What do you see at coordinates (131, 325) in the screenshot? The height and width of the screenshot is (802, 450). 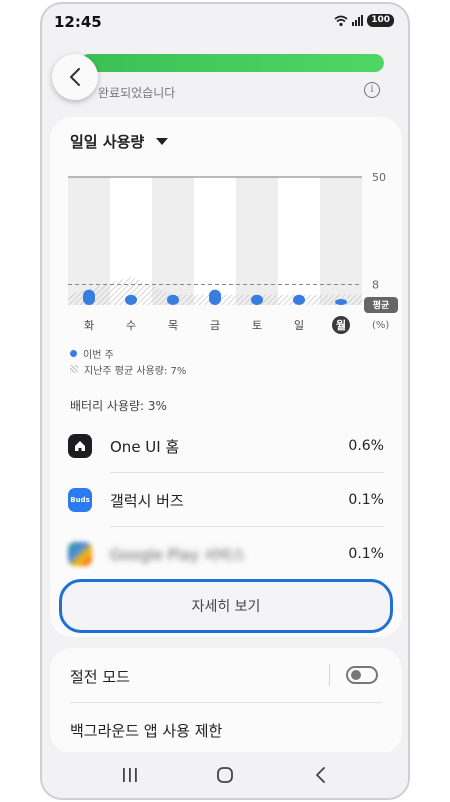 I see `day-label: 수` at bounding box center [131, 325].